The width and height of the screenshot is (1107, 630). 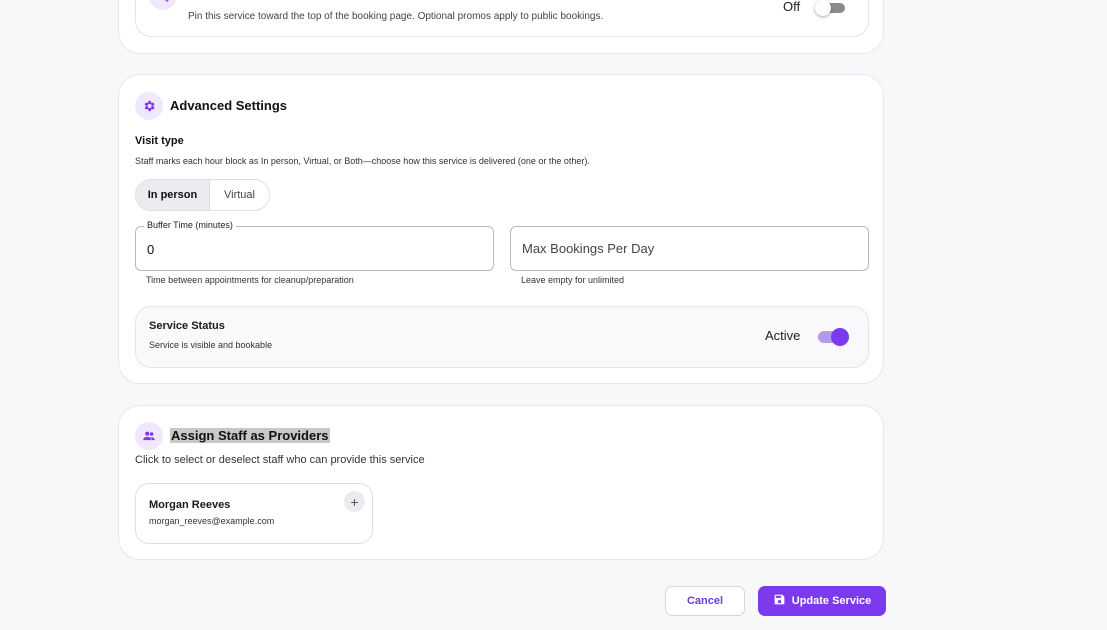 I want to click on max-bookings-placeholder: Max Bookings Per Day, so click(x=588, y=248).